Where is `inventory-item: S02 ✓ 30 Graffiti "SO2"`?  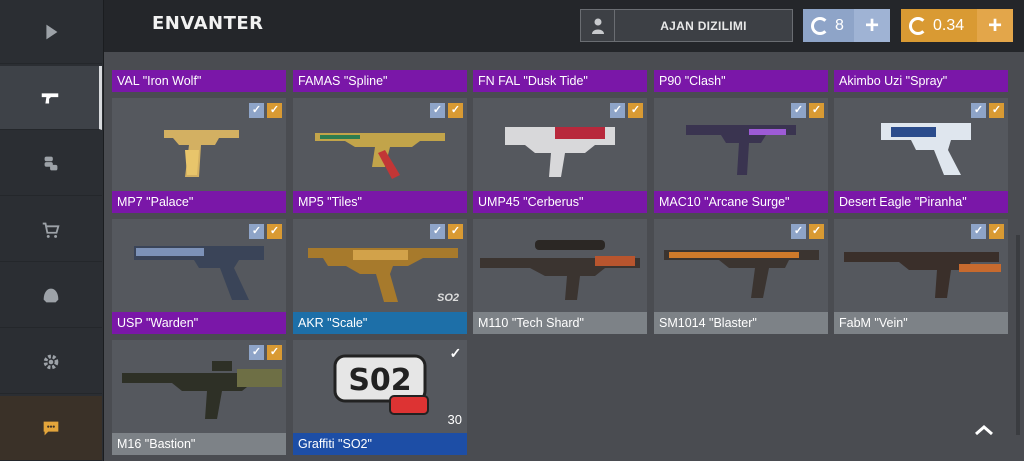 inventory-item: S02 ✓ 30 Graffiti "SO2" is located at coordinates (380, 397).